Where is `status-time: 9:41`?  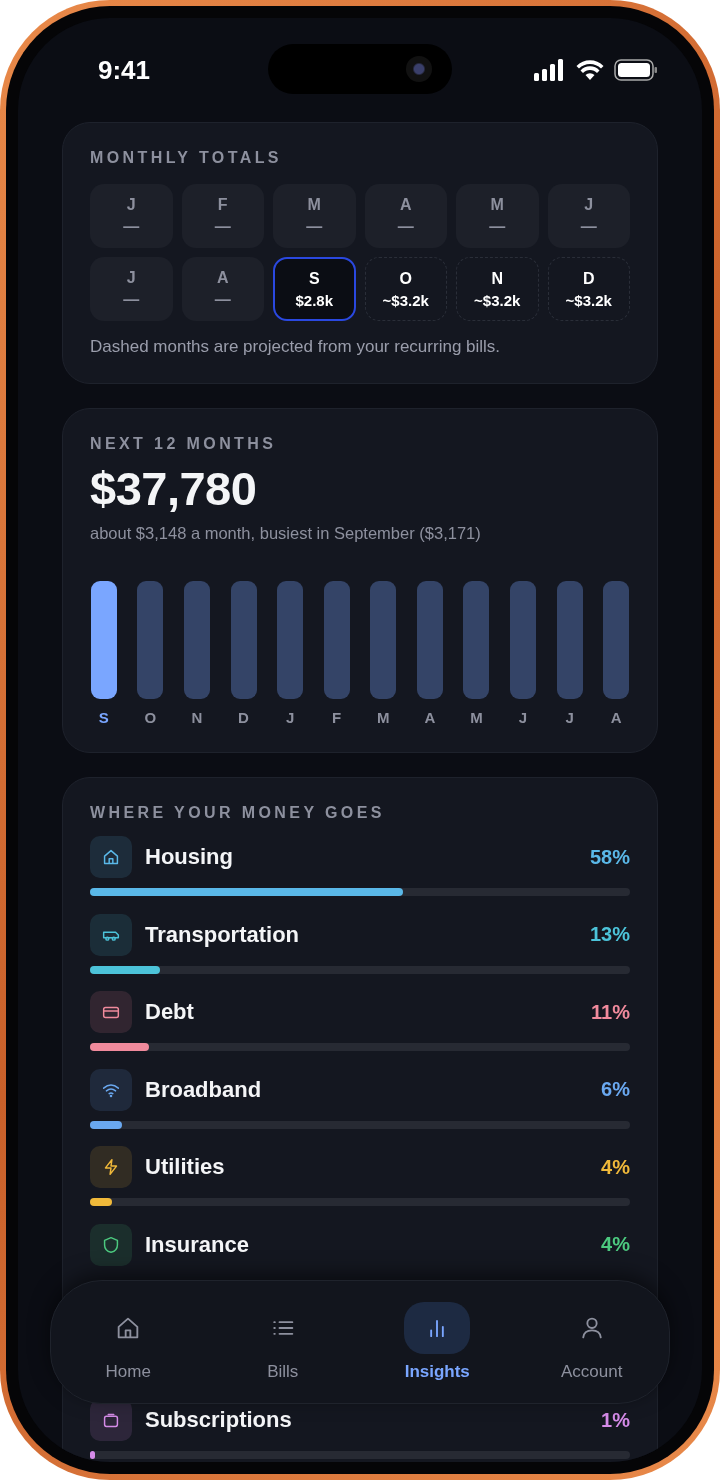 status-time: 9:41 is located at coordinates (124, 70).